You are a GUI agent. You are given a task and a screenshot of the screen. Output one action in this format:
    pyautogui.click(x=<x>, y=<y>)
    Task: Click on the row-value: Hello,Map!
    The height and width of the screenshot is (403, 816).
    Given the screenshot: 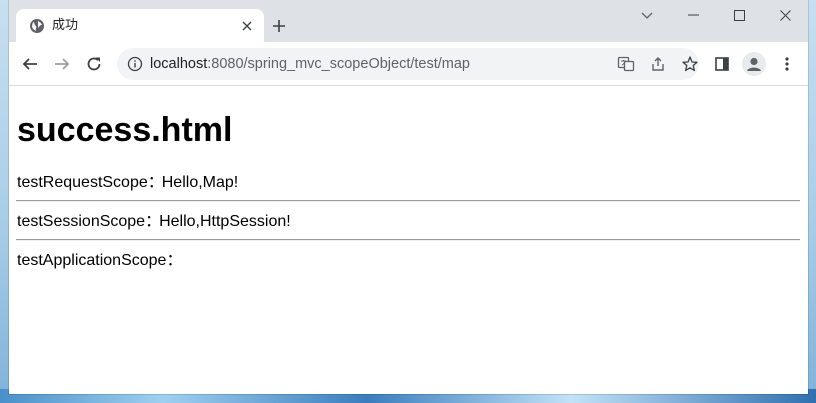 What is the action you would take?
    pyautogui.click(x=200, y=182)
    